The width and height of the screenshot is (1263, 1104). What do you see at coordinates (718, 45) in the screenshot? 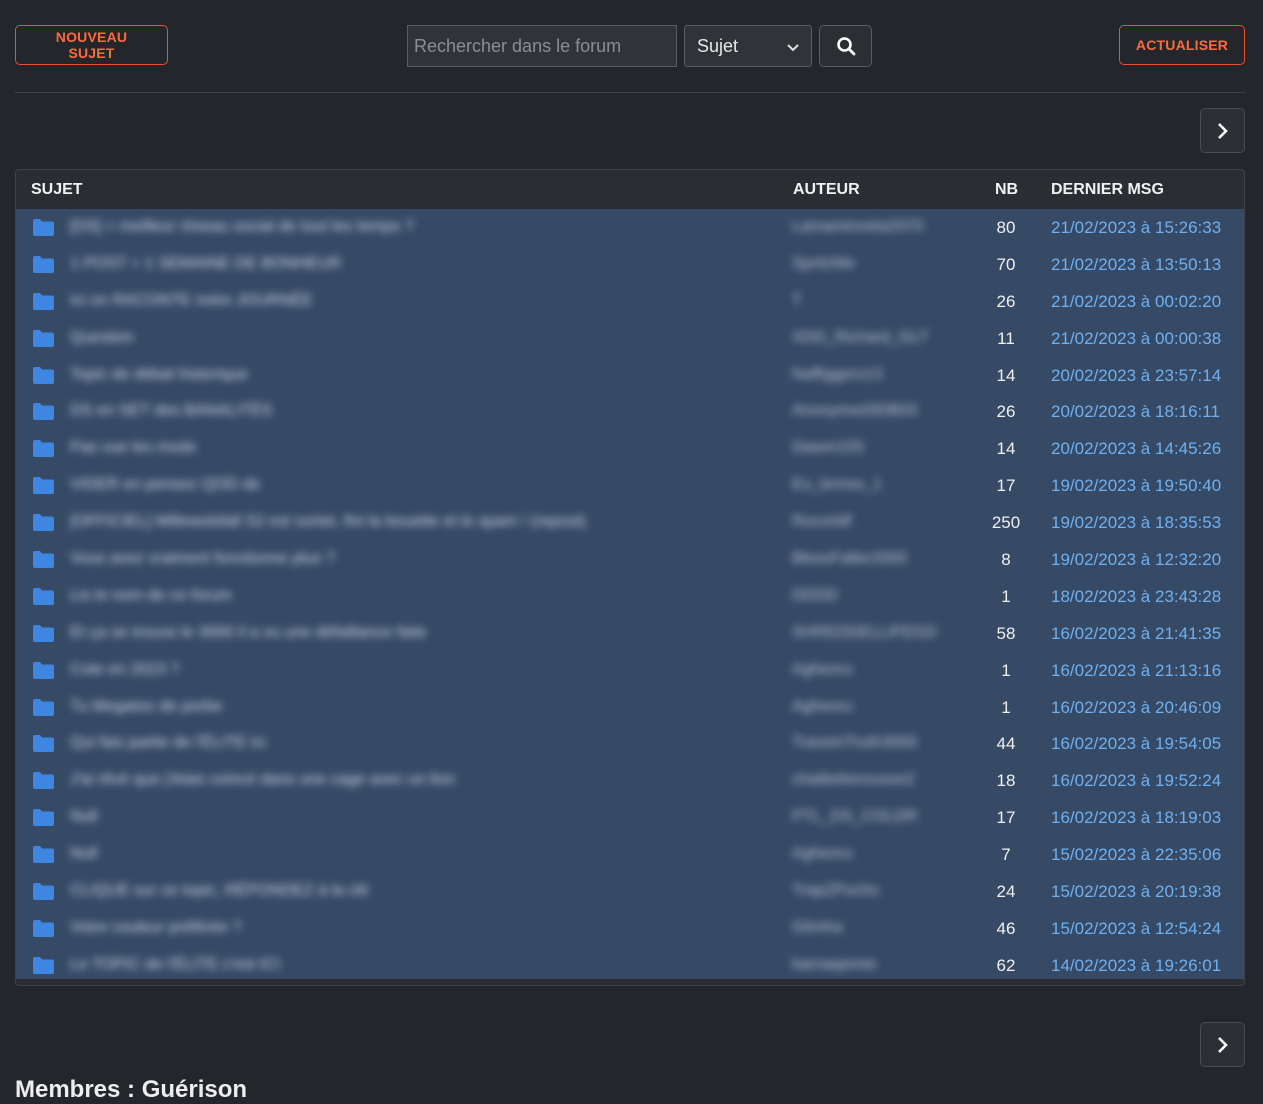
I see `search-scope-value: Sujet` at bounding box center [718, 45].